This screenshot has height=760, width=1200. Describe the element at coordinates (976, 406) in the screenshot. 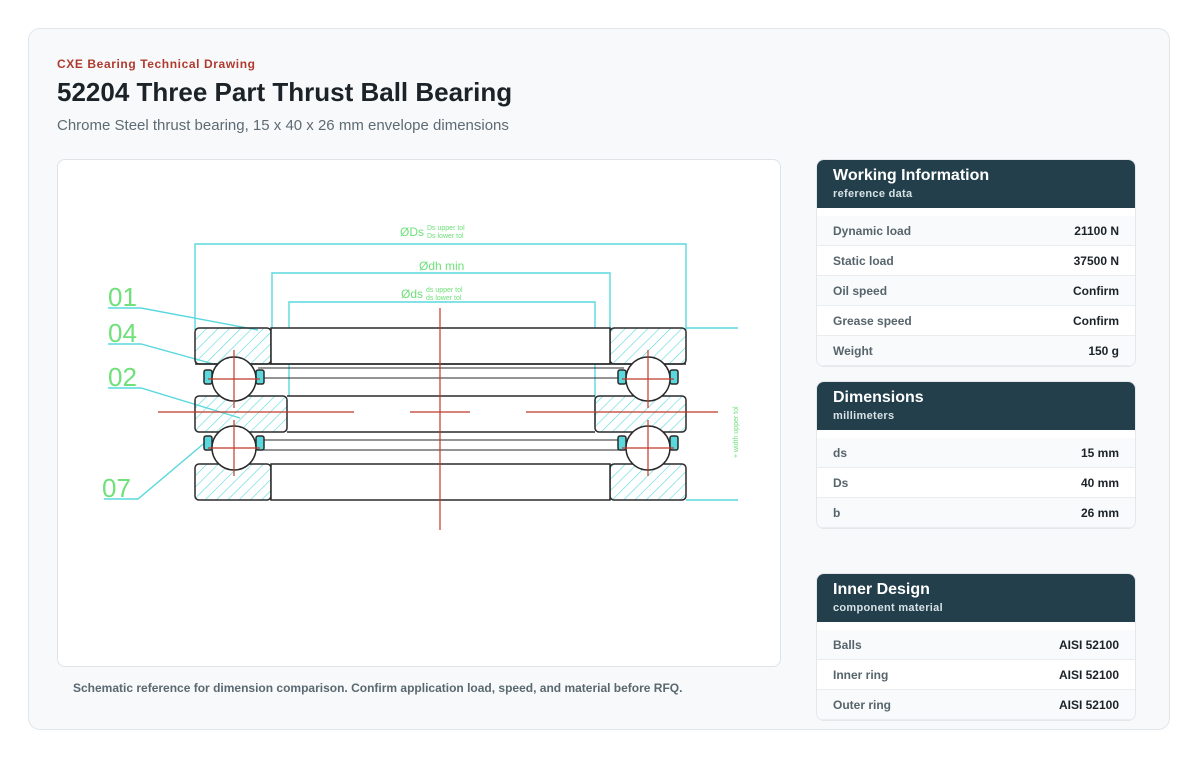

I see `panel-header: Dimensions millimeters` at that location.